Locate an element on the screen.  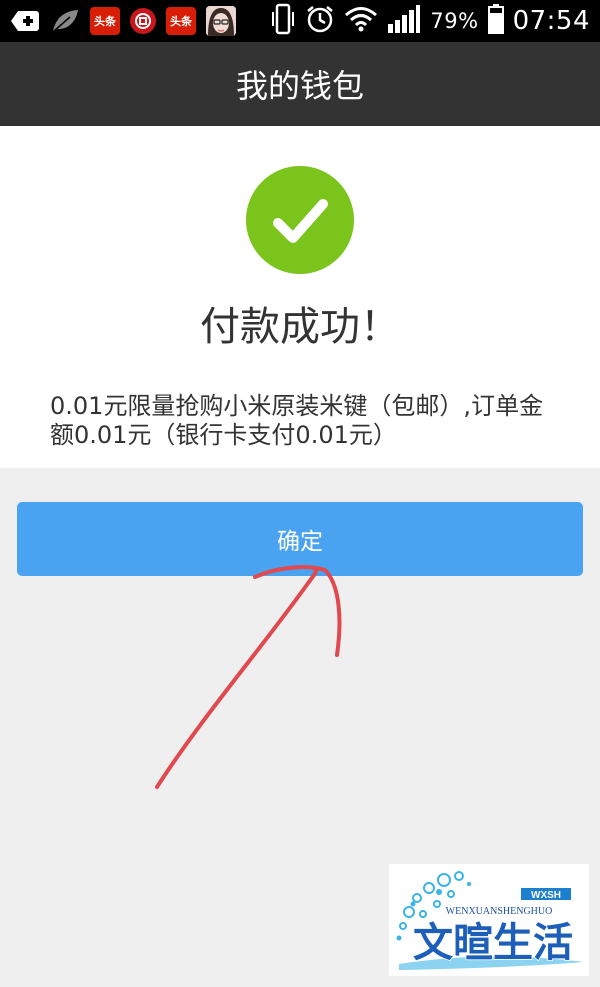
notification-icons: 头条 头条 is located at coordinates (118, 21).